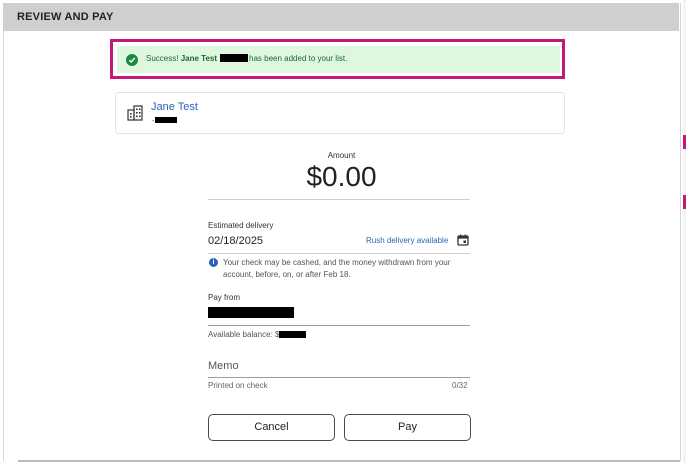 The width and height of the screenshot is (686, 463). I want to click on payee-name: Jane Test, so click(174, 107).